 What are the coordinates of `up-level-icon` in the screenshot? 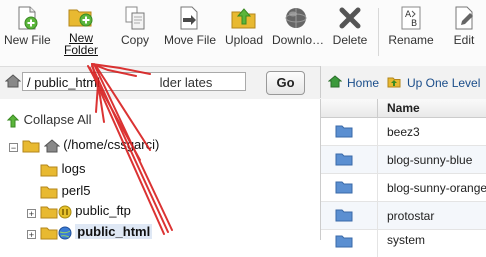 It's located at (394, 82).